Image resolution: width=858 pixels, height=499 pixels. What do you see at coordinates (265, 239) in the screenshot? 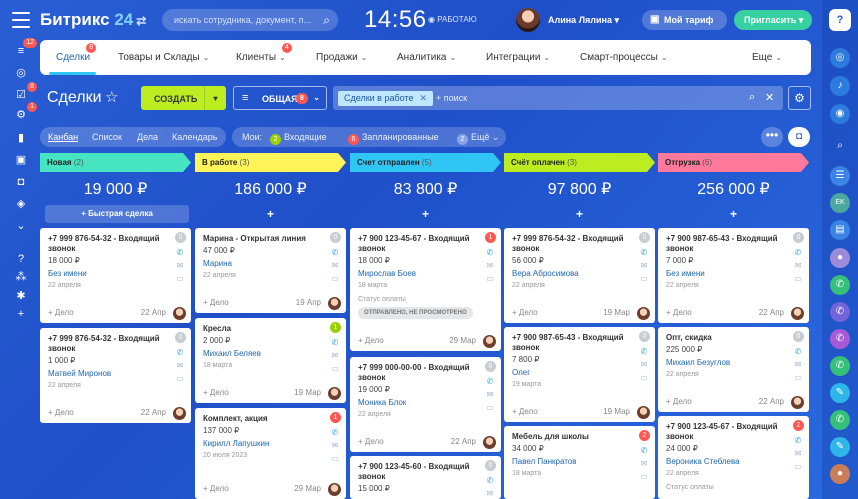
I see `deal-title: Марина - Открытая линия` at bounding box center [265, 239].